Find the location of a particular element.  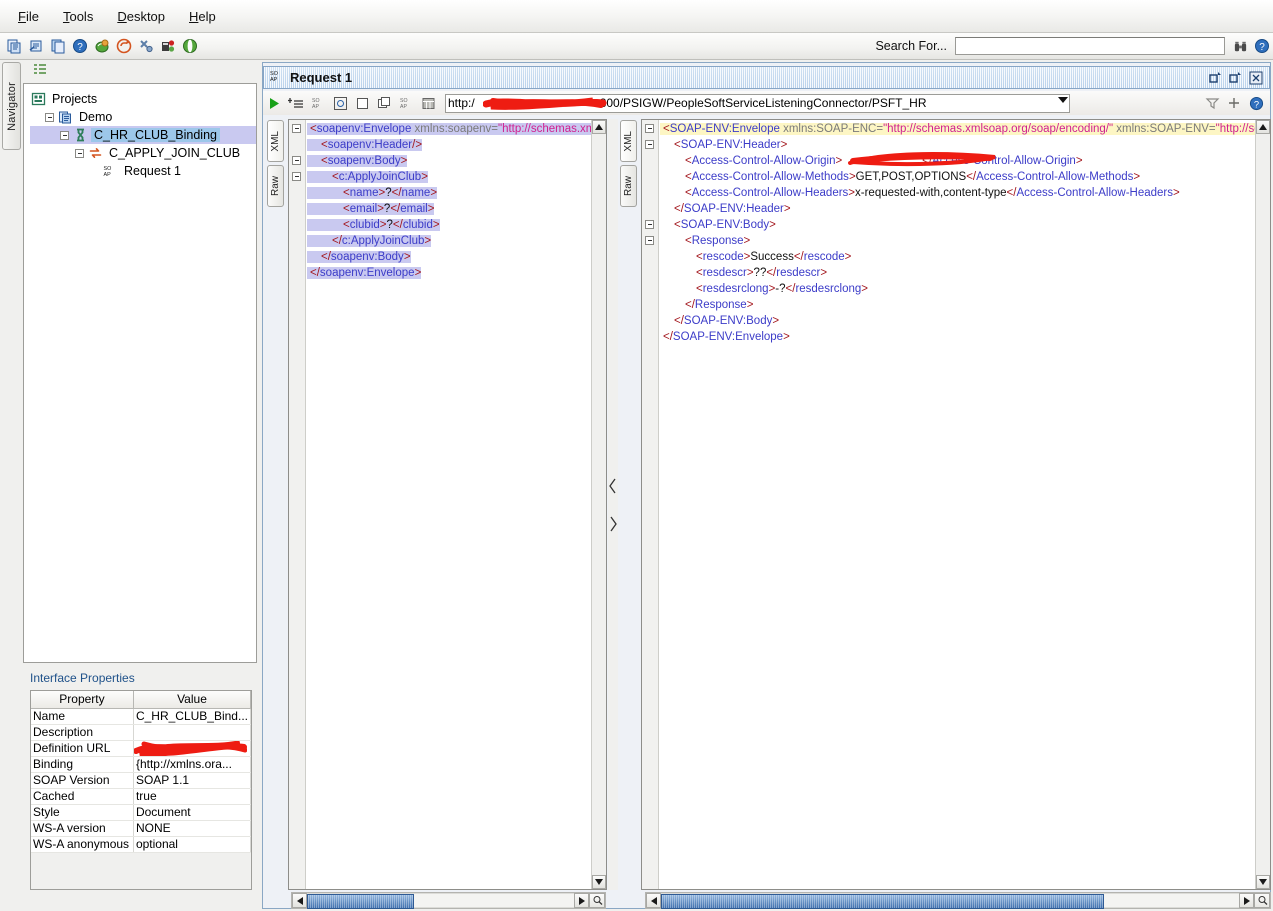

table-row: Description is located at coordinates (141, 732).